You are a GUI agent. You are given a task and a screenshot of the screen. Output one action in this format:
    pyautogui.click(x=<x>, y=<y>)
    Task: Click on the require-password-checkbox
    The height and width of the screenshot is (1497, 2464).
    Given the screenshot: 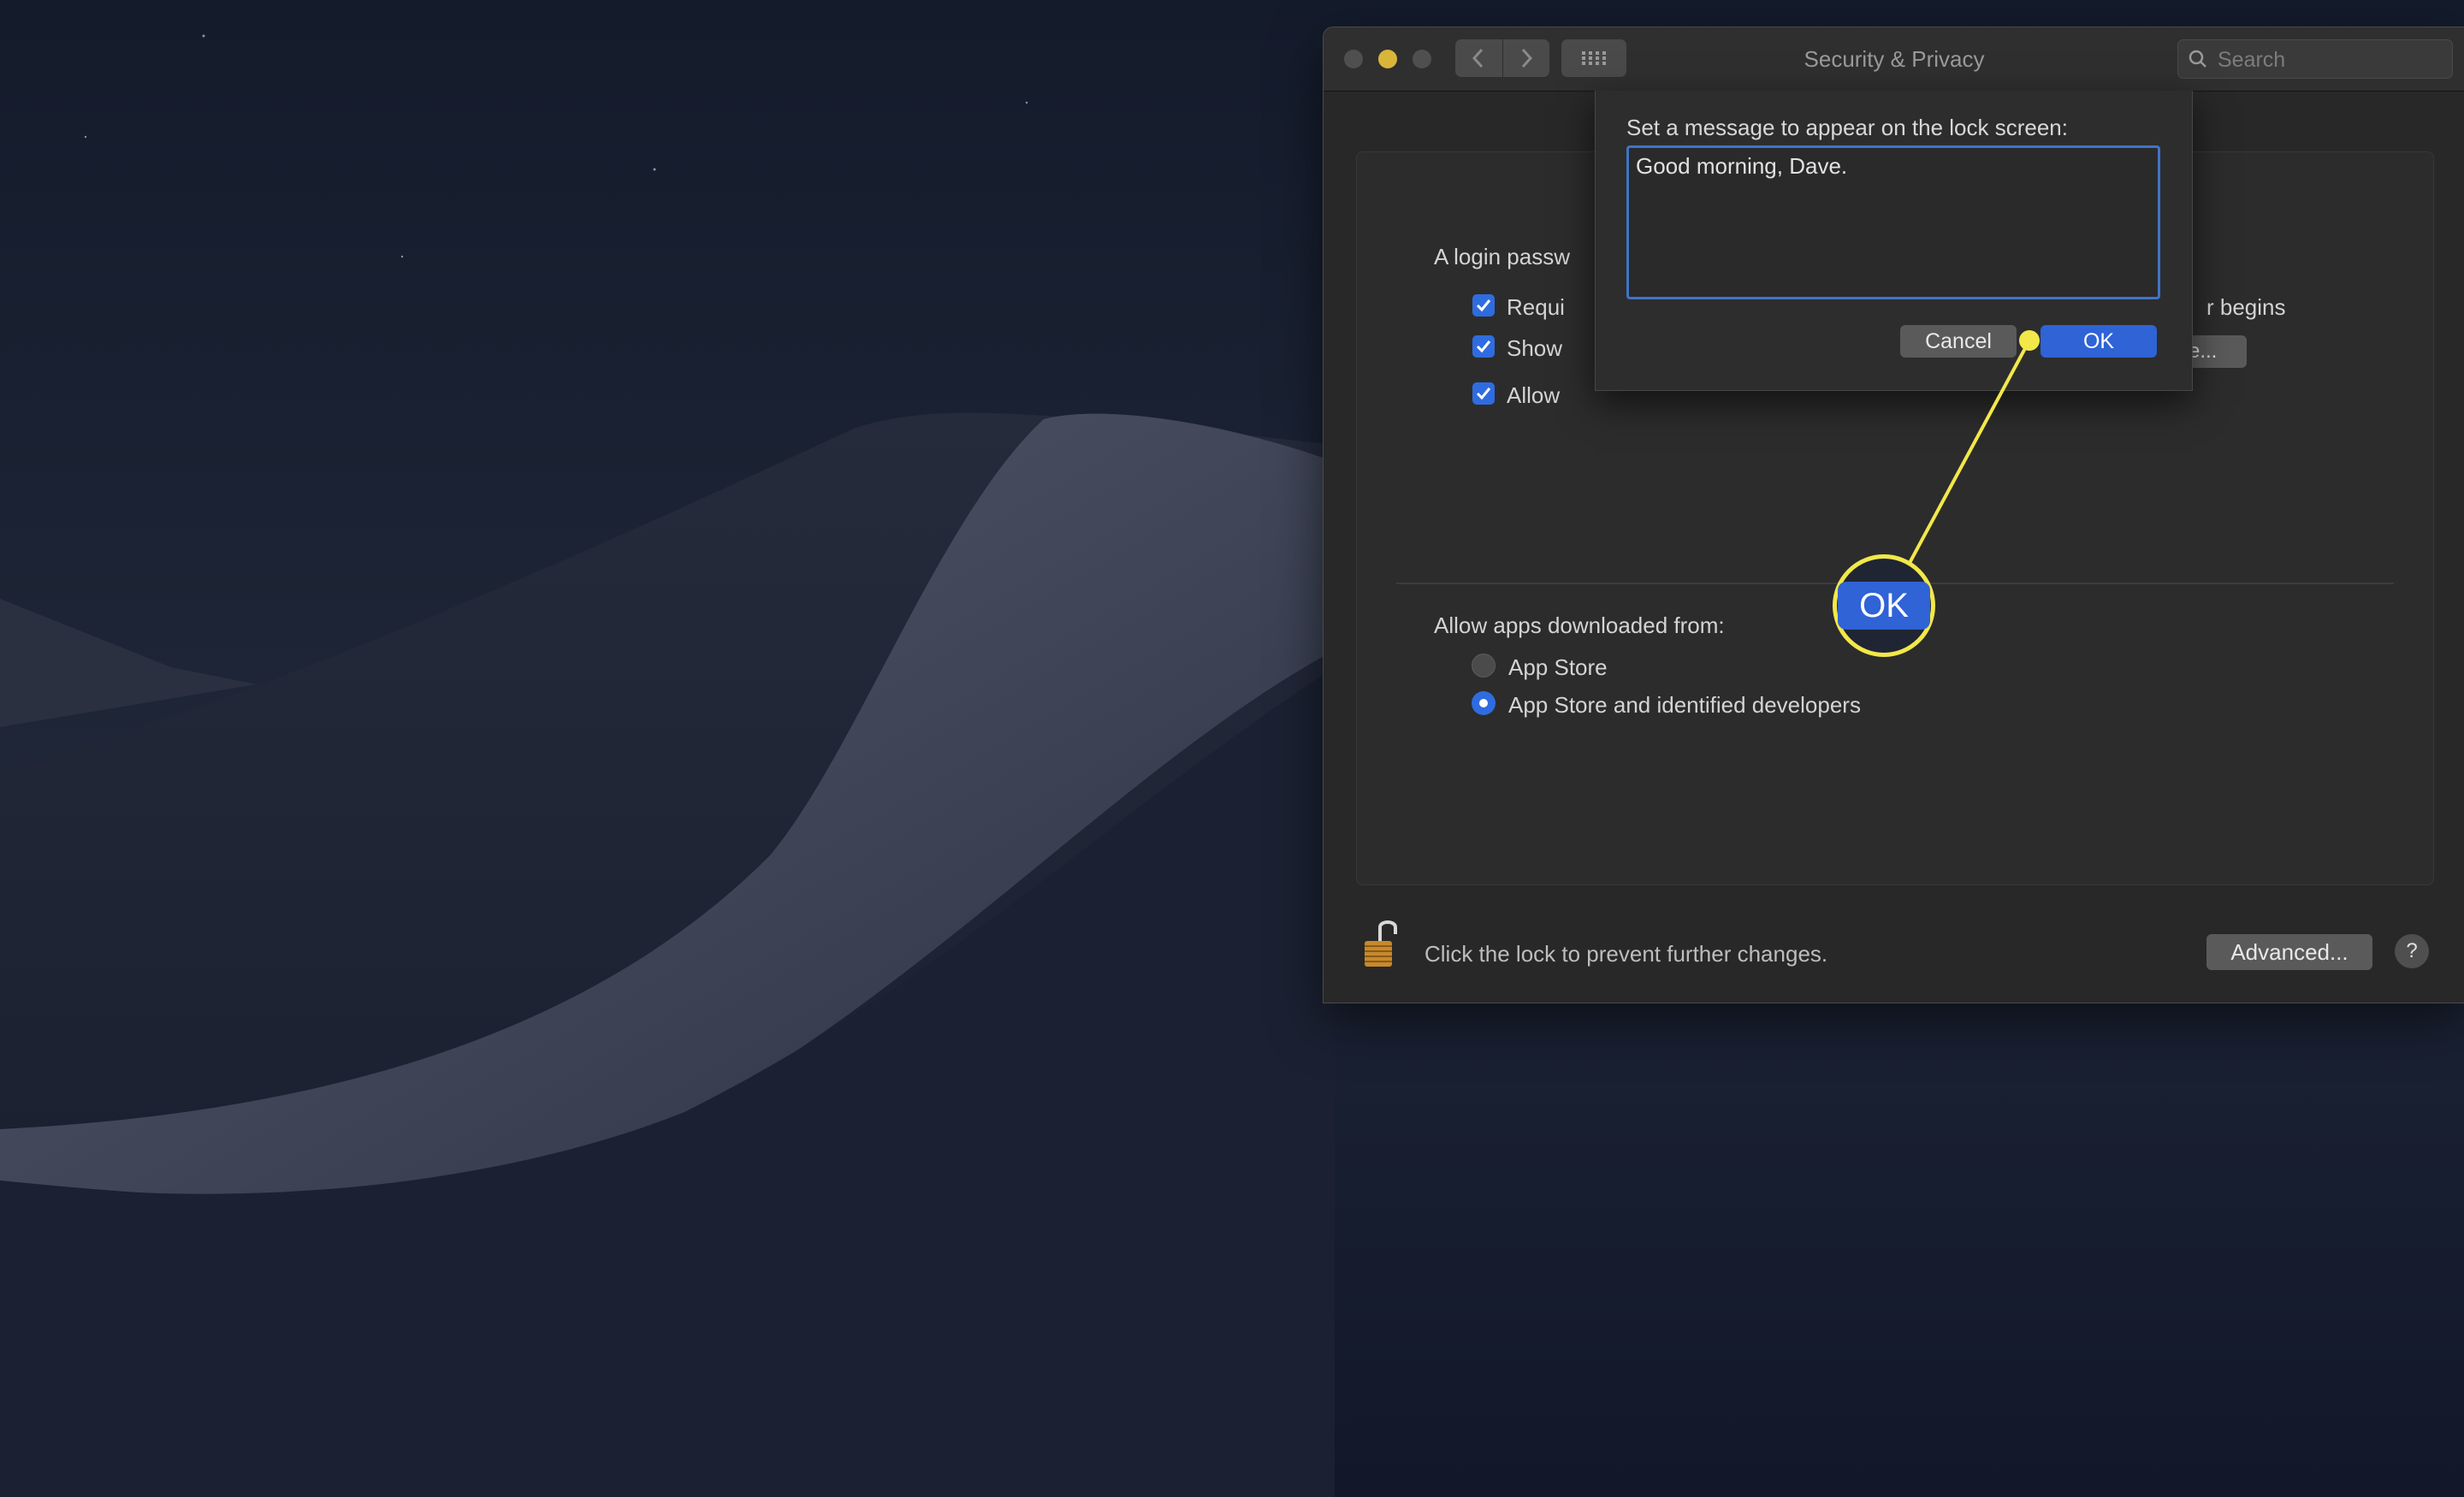 What is the action you would take?
    pyautogui.click(x=1483, y=305)
    